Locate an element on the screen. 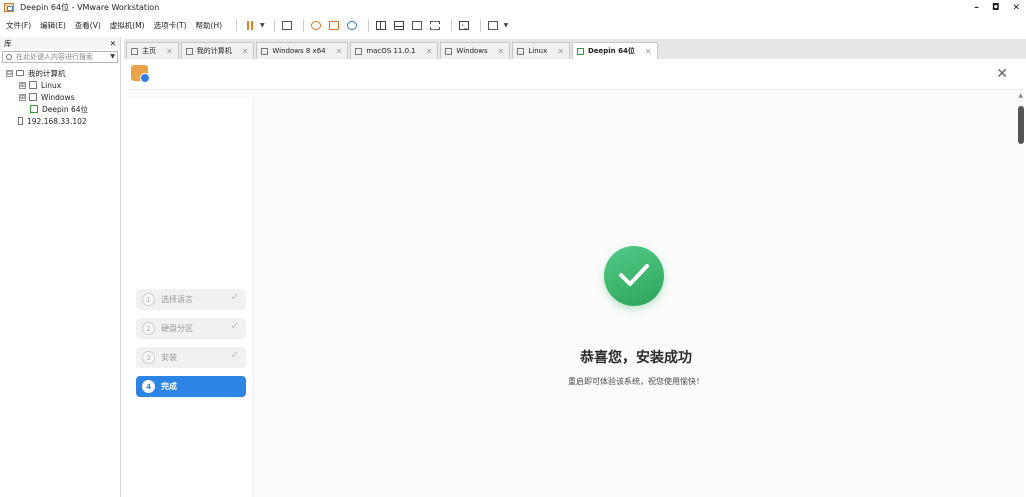 Image resolution: width=1026 pixels, height=497 pixels. clock-icon is located at coordinates (316, 25).